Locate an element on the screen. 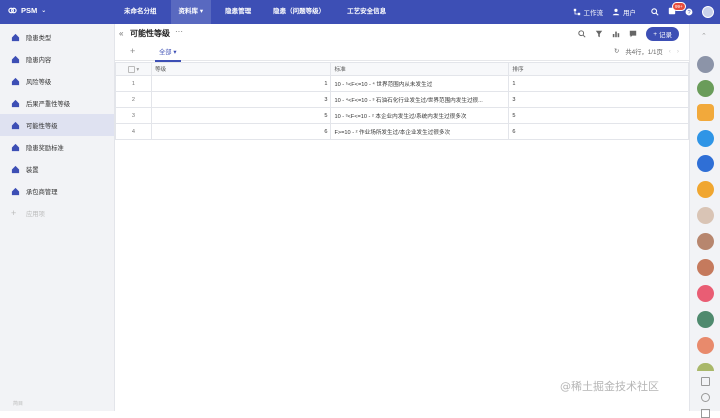 This screenshot has width=720, height=418. link-icon is located at coordinates (12, 10).